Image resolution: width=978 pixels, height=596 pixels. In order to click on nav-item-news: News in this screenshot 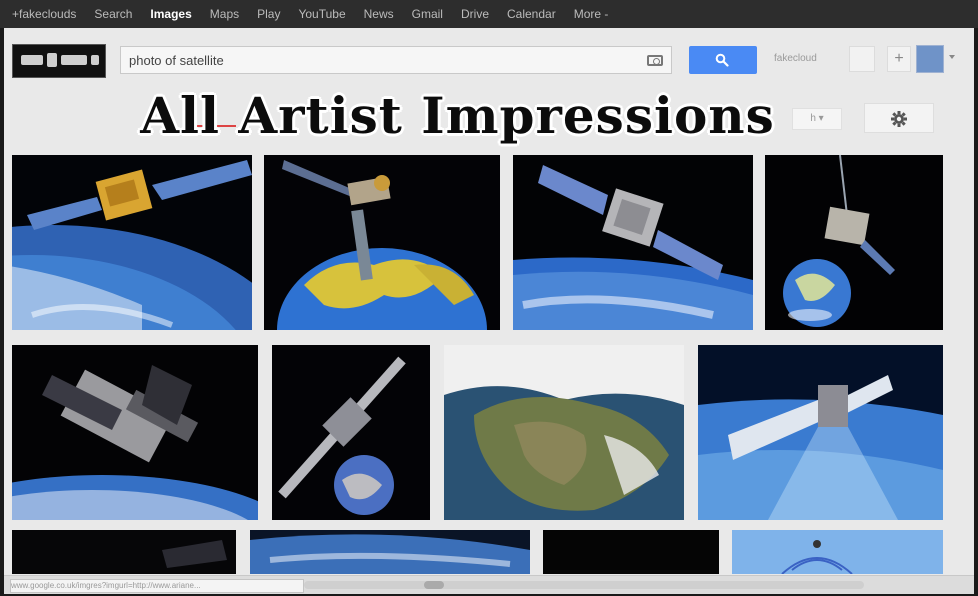, I will do `click(379, 14)`.